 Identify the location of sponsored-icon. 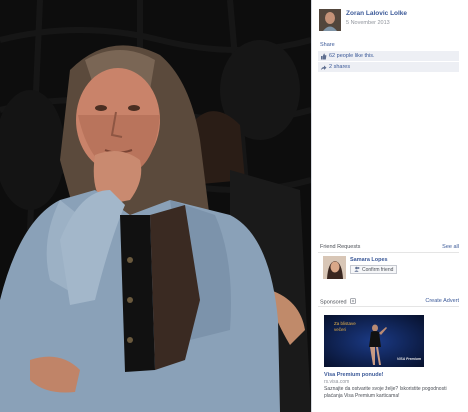
(353, 302).